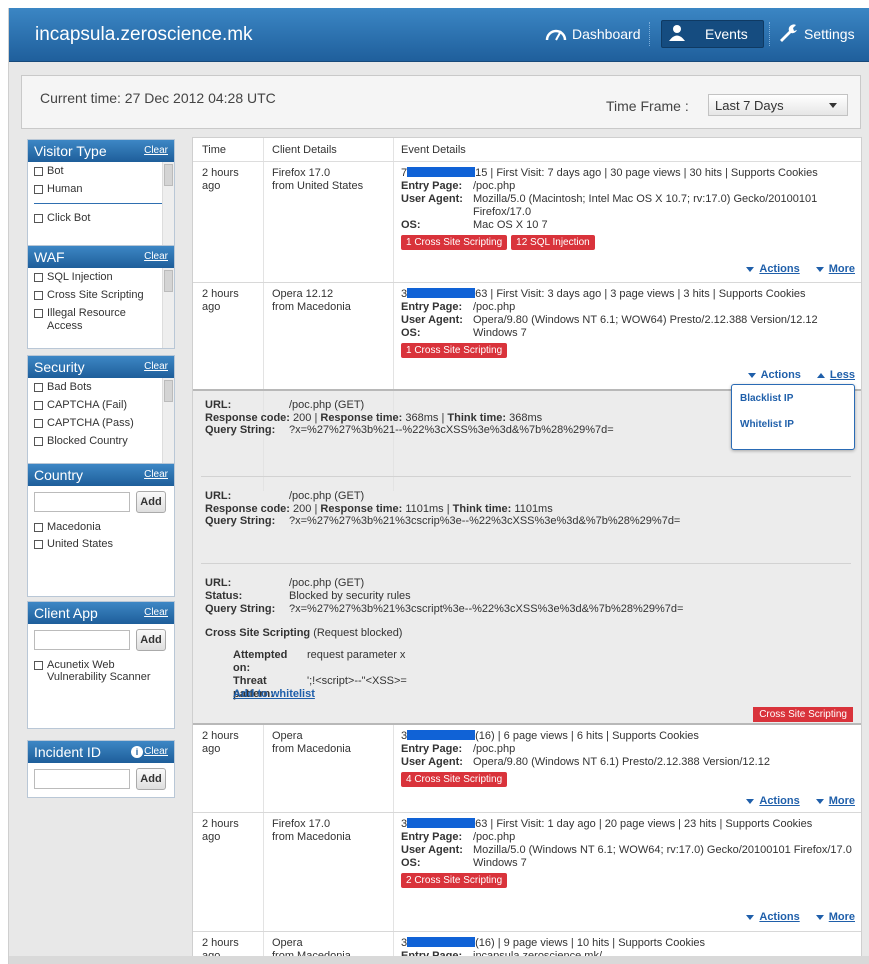 This screenshot has height=964, width=869. What do you see at coordinates (101, 405) in the screenshot?
I see `filter-option-captcha-fail: CAPTCHA (Fail)` at bounding box center [101, 405].